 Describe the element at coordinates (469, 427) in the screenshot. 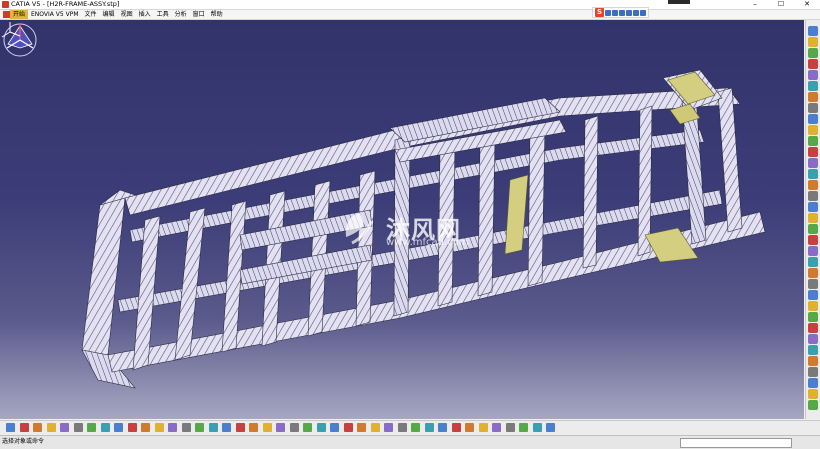

I see `clash-icon` at that location.